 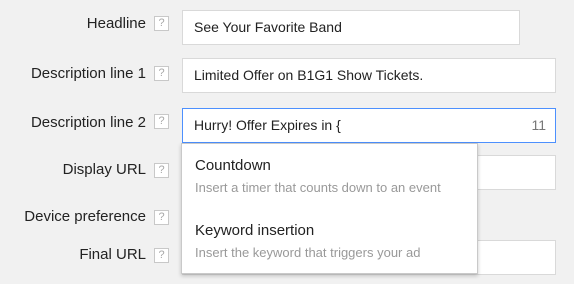 What do you see at coordinates (233, 165) in the screenshot?
I see `dropdown-item-title: Countdown` at bounding box center [233, 165].